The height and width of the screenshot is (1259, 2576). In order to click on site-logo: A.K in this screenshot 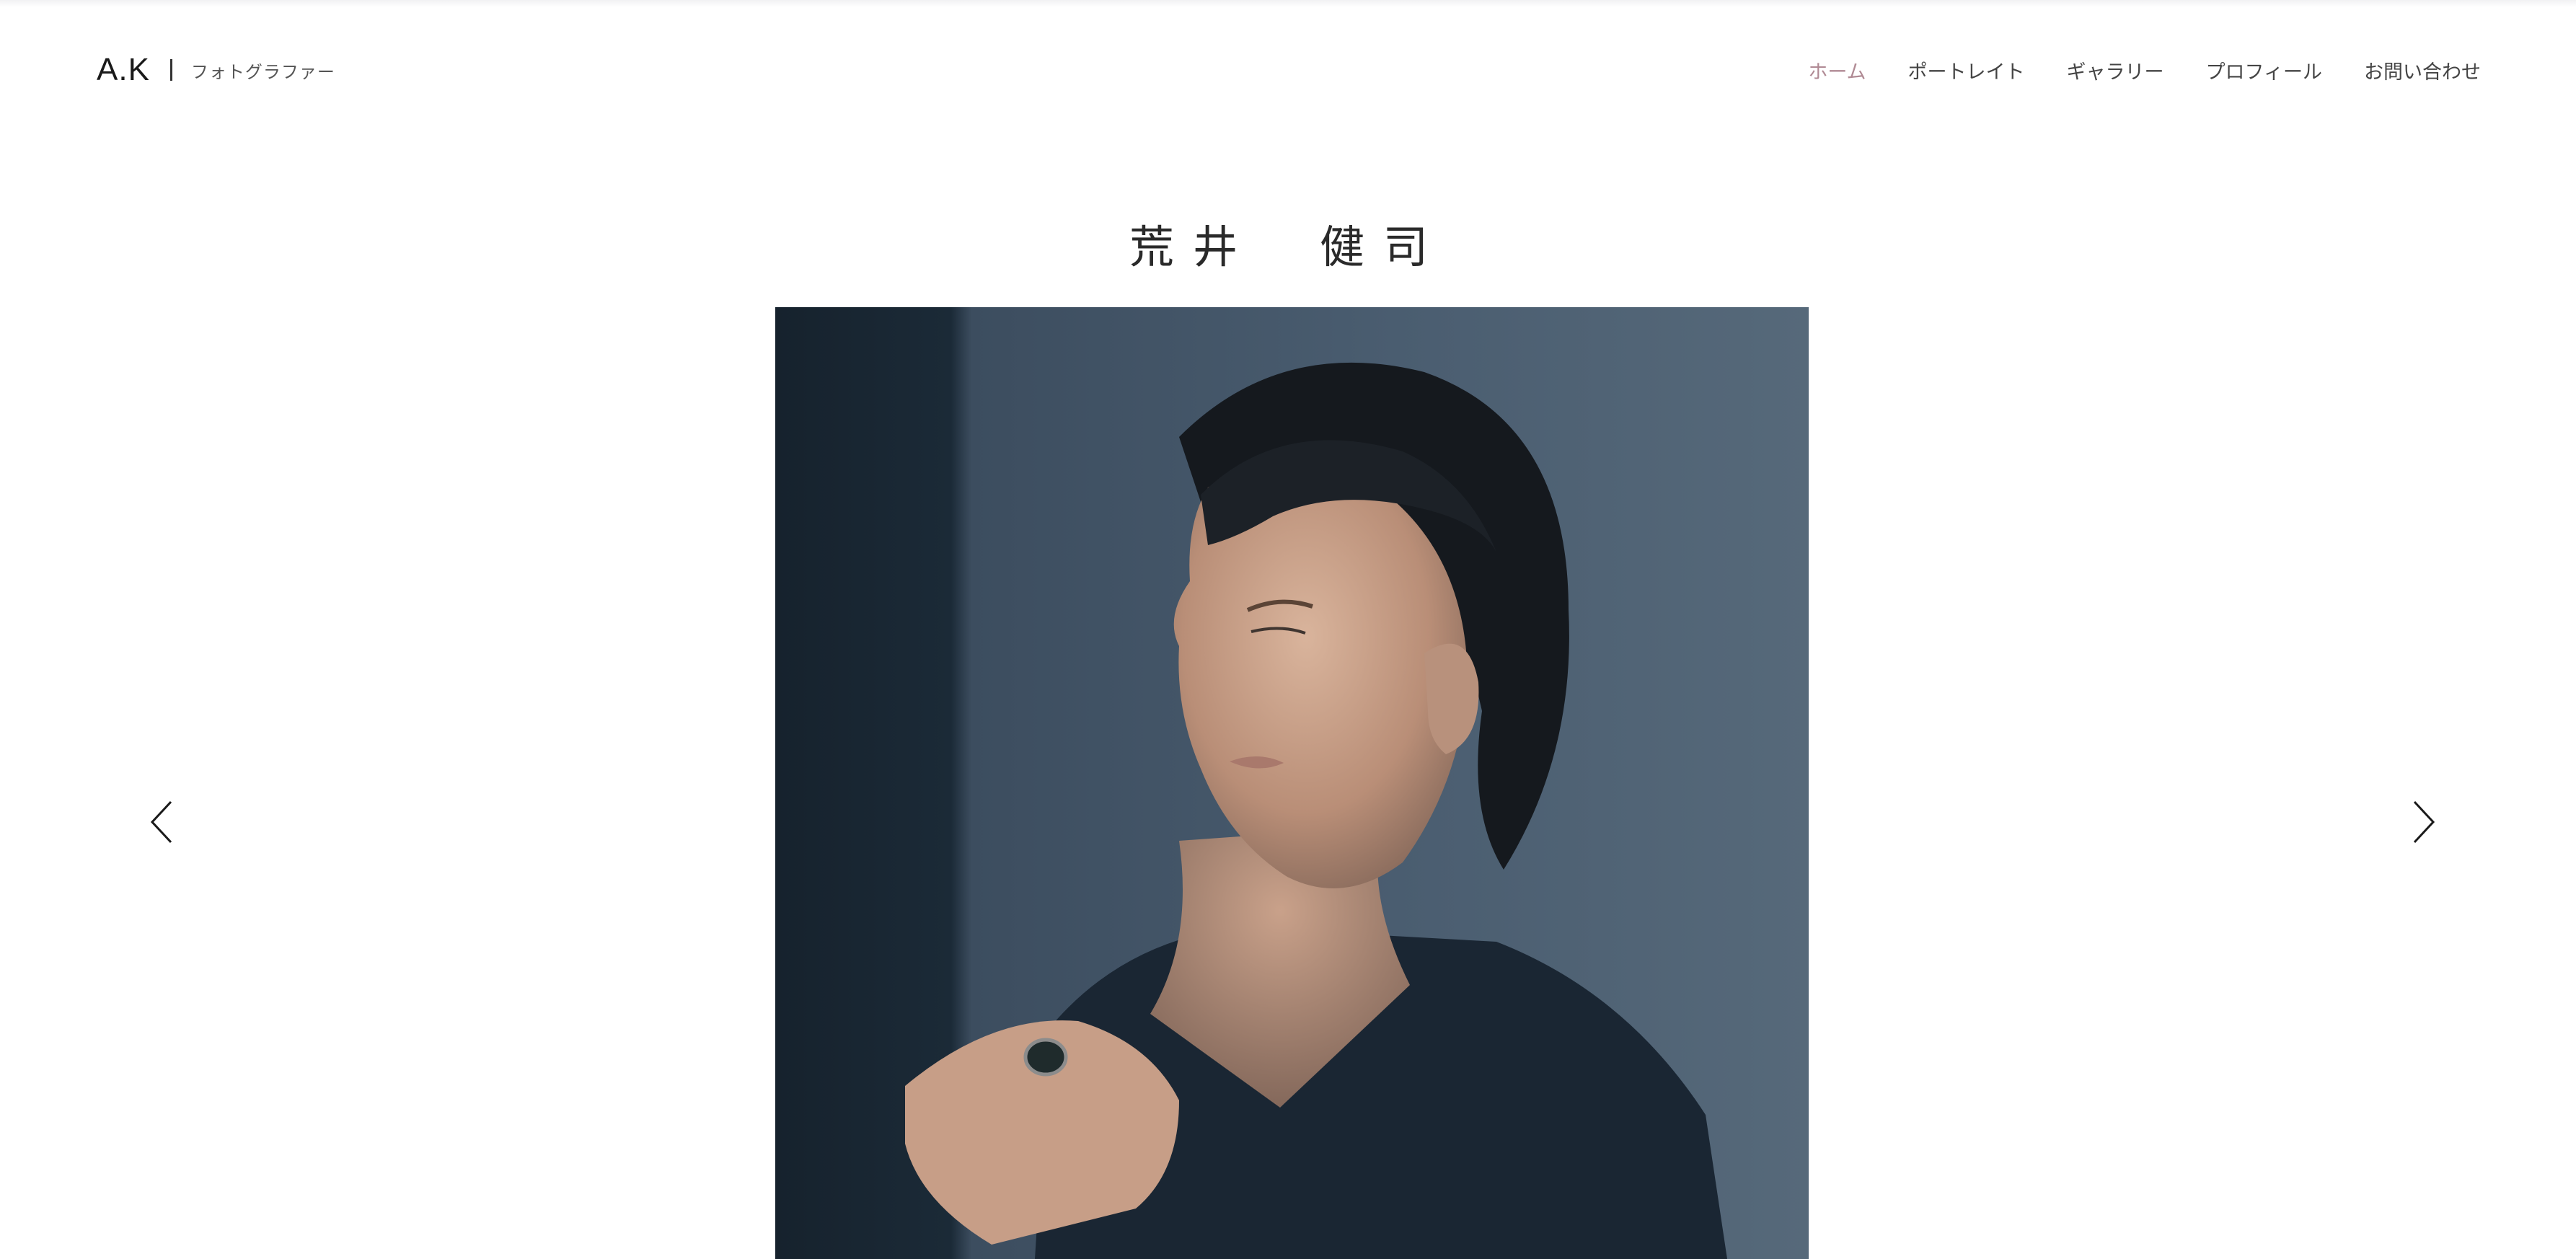, I will do `click(123, 70)`.